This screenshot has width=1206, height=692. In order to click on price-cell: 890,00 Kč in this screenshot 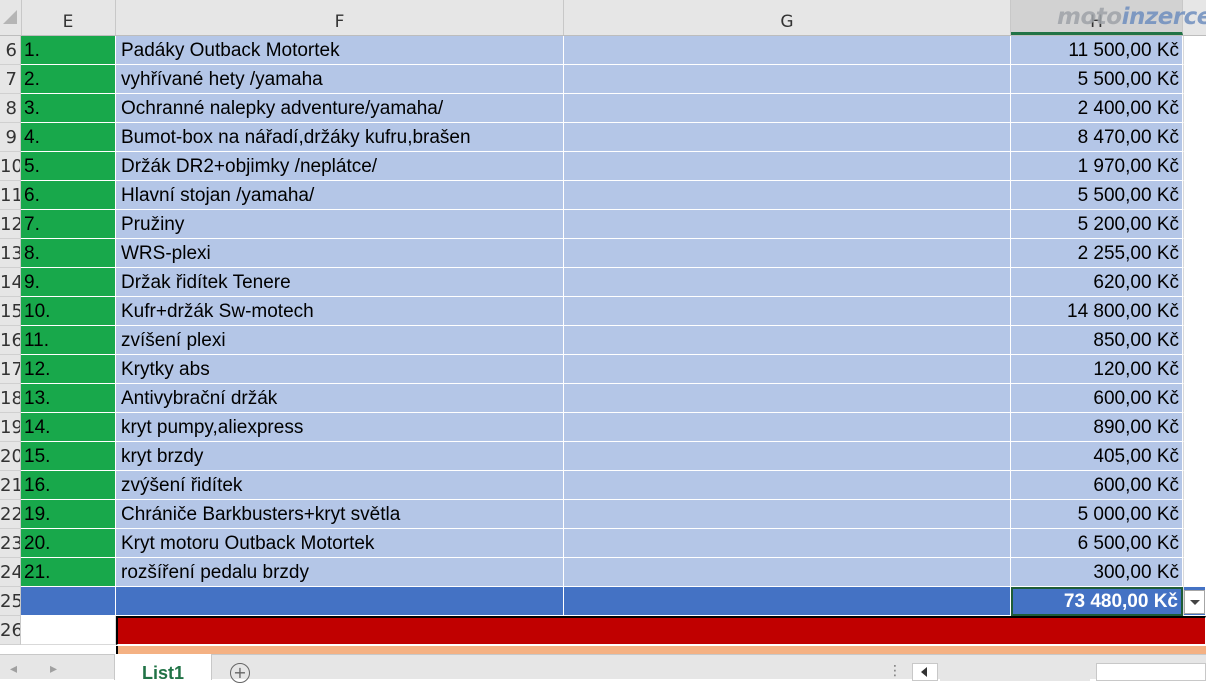, I will do `click(1097, 427)`.